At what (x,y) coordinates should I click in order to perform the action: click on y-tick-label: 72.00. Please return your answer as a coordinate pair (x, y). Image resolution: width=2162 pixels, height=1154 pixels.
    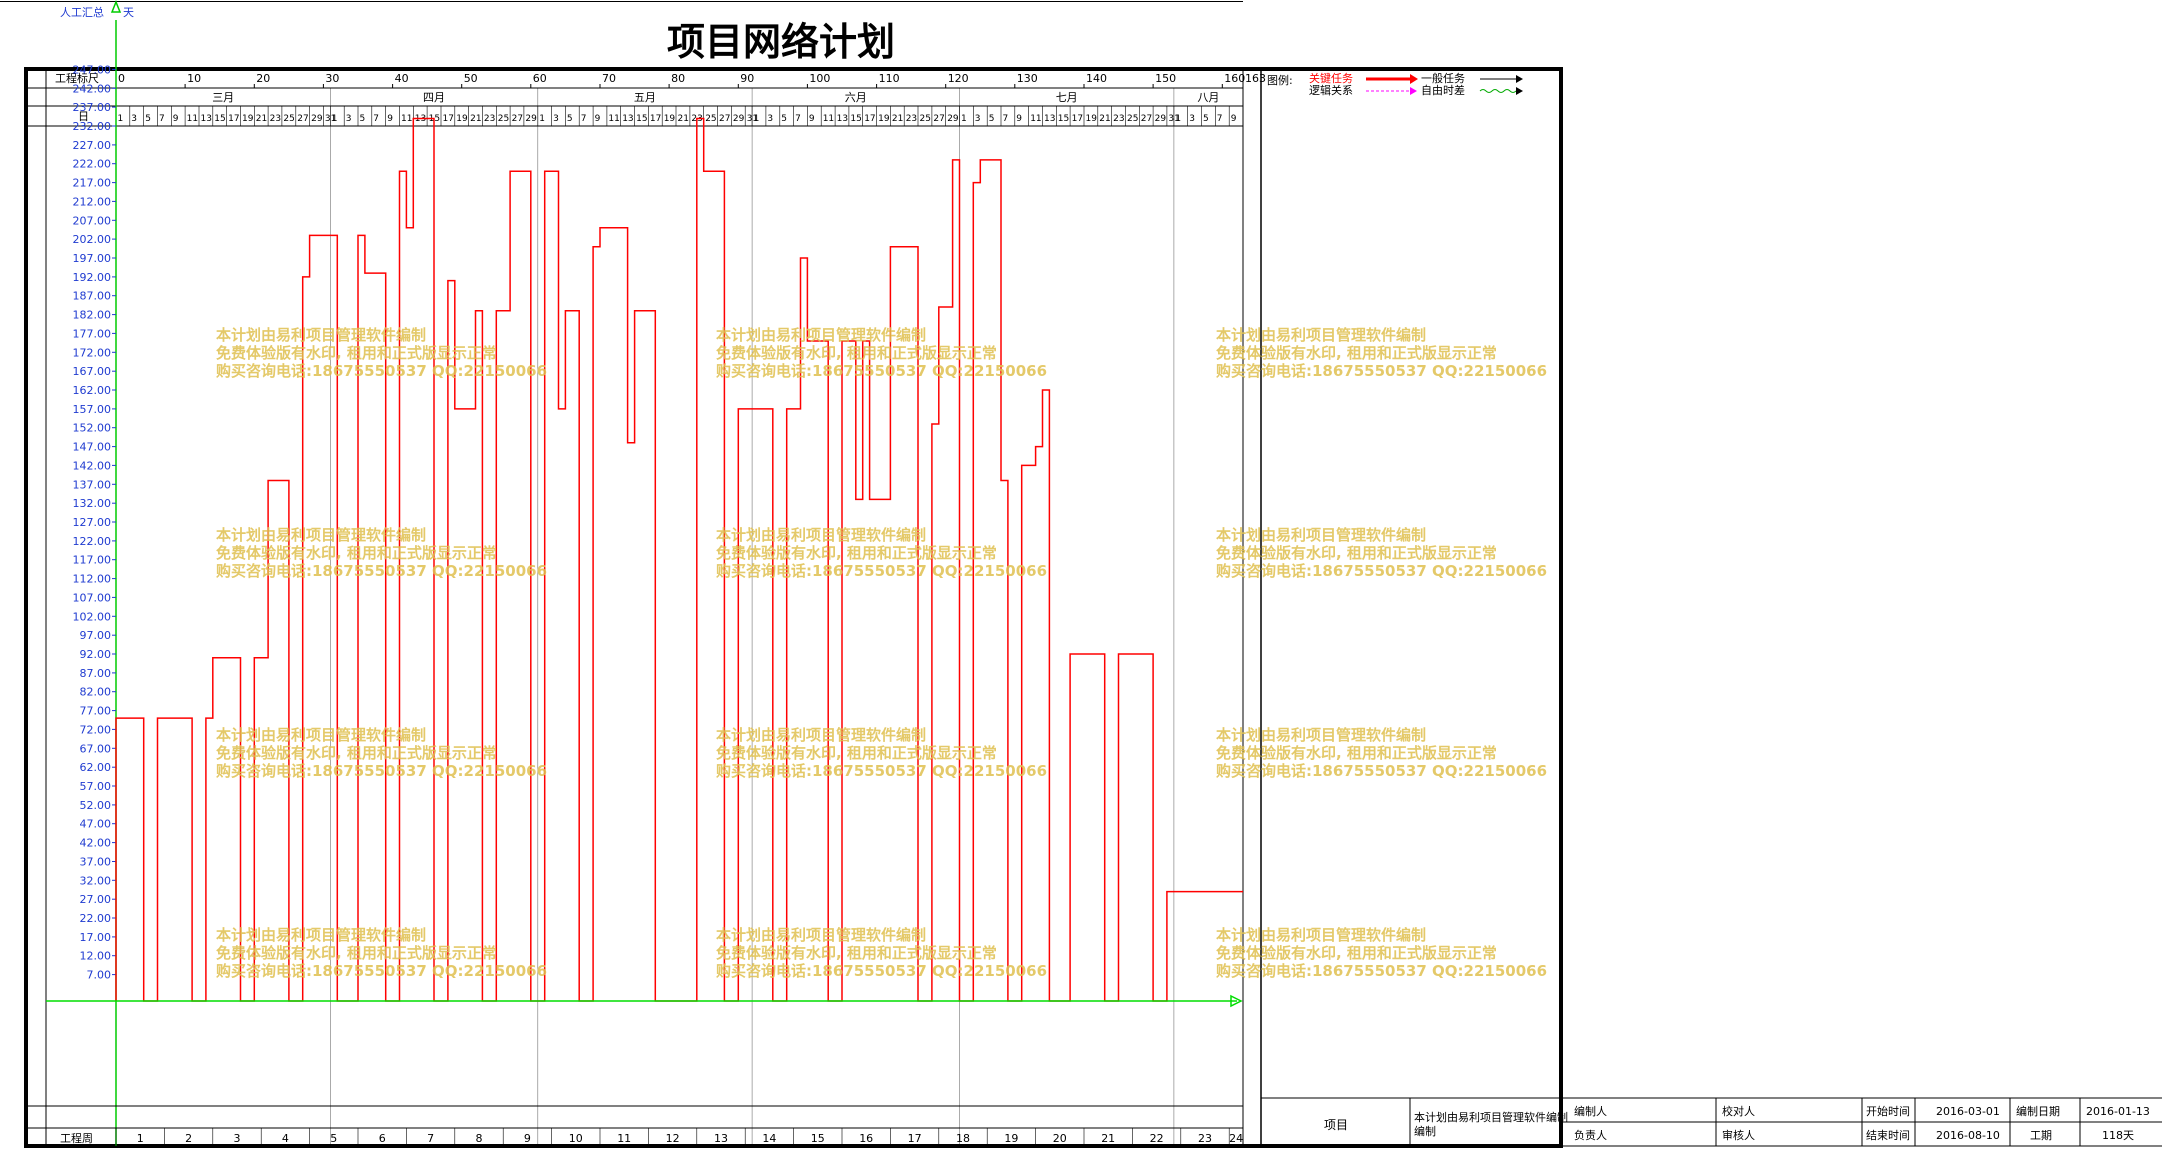
    Looking at the image, I should click on (96, 729).